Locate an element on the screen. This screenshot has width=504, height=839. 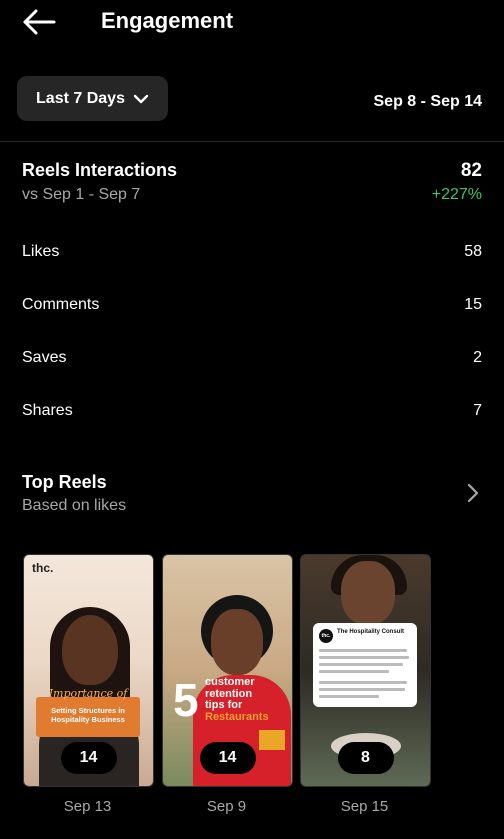
card-avatar: thc. is located at coordinates (326, 636).